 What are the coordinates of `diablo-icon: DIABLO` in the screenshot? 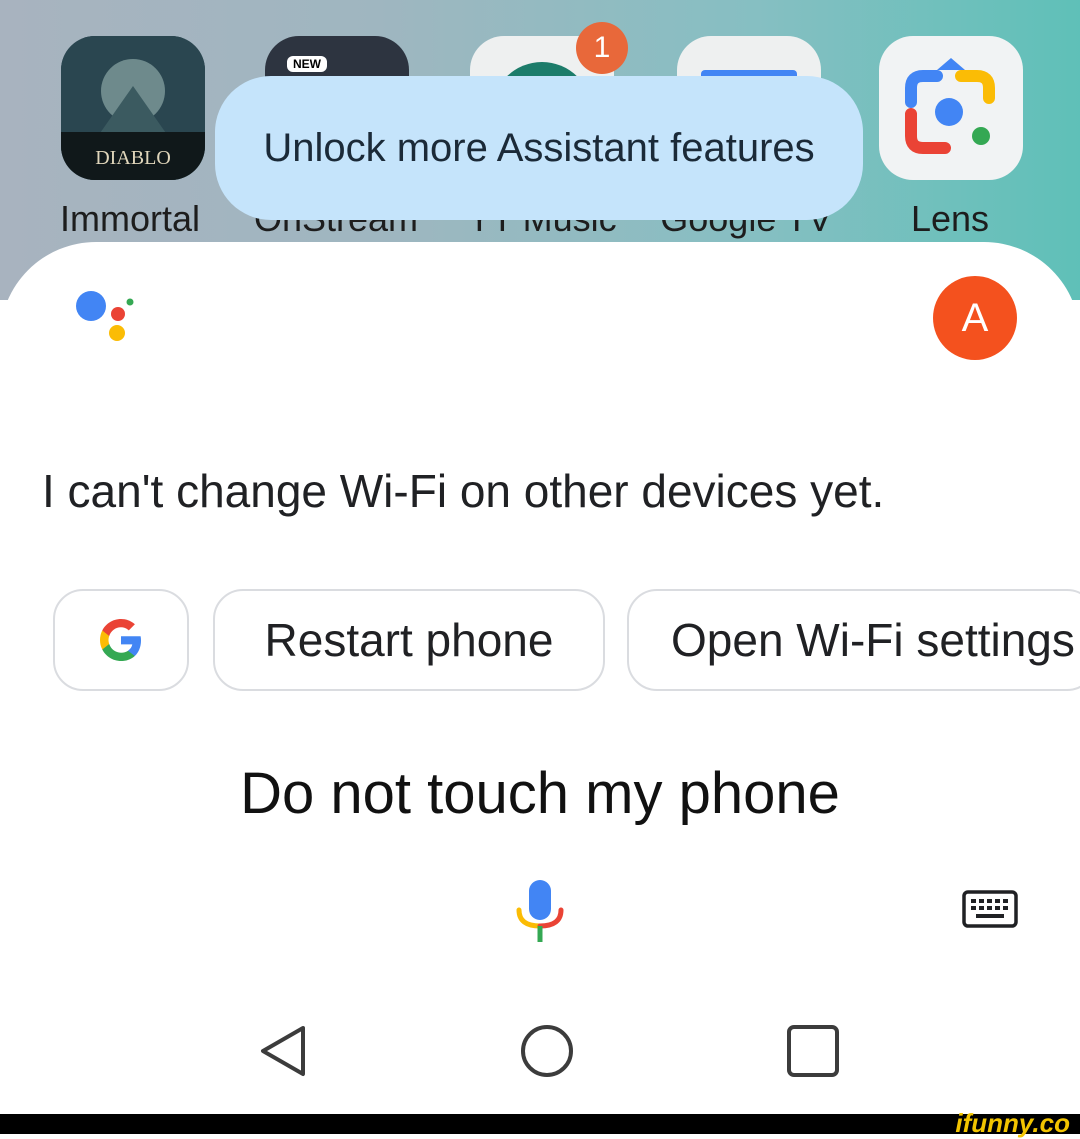 It's located at (133, 108).